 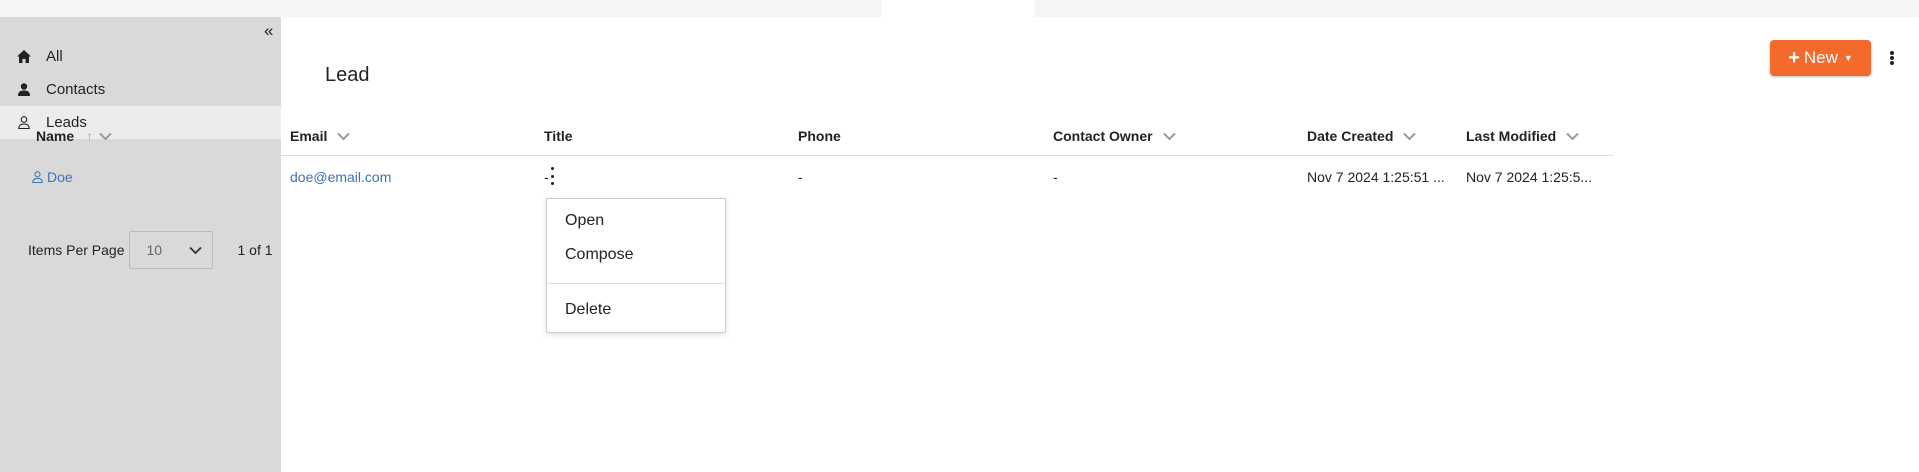 What do you see at coordinates (800, 177) in the screenshot?
I see `cell-phone: -` at bounding box center [800, 177].